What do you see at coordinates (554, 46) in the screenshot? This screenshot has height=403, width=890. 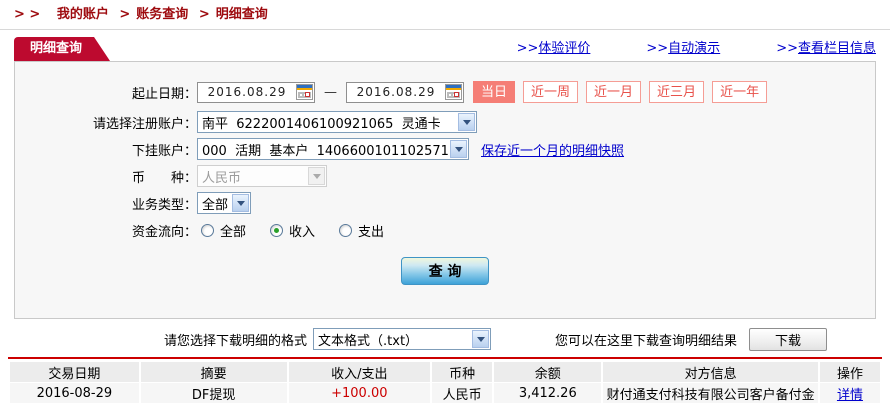 I see `link-experience-rating: >>体验评价` at bounding box center [554, 46].